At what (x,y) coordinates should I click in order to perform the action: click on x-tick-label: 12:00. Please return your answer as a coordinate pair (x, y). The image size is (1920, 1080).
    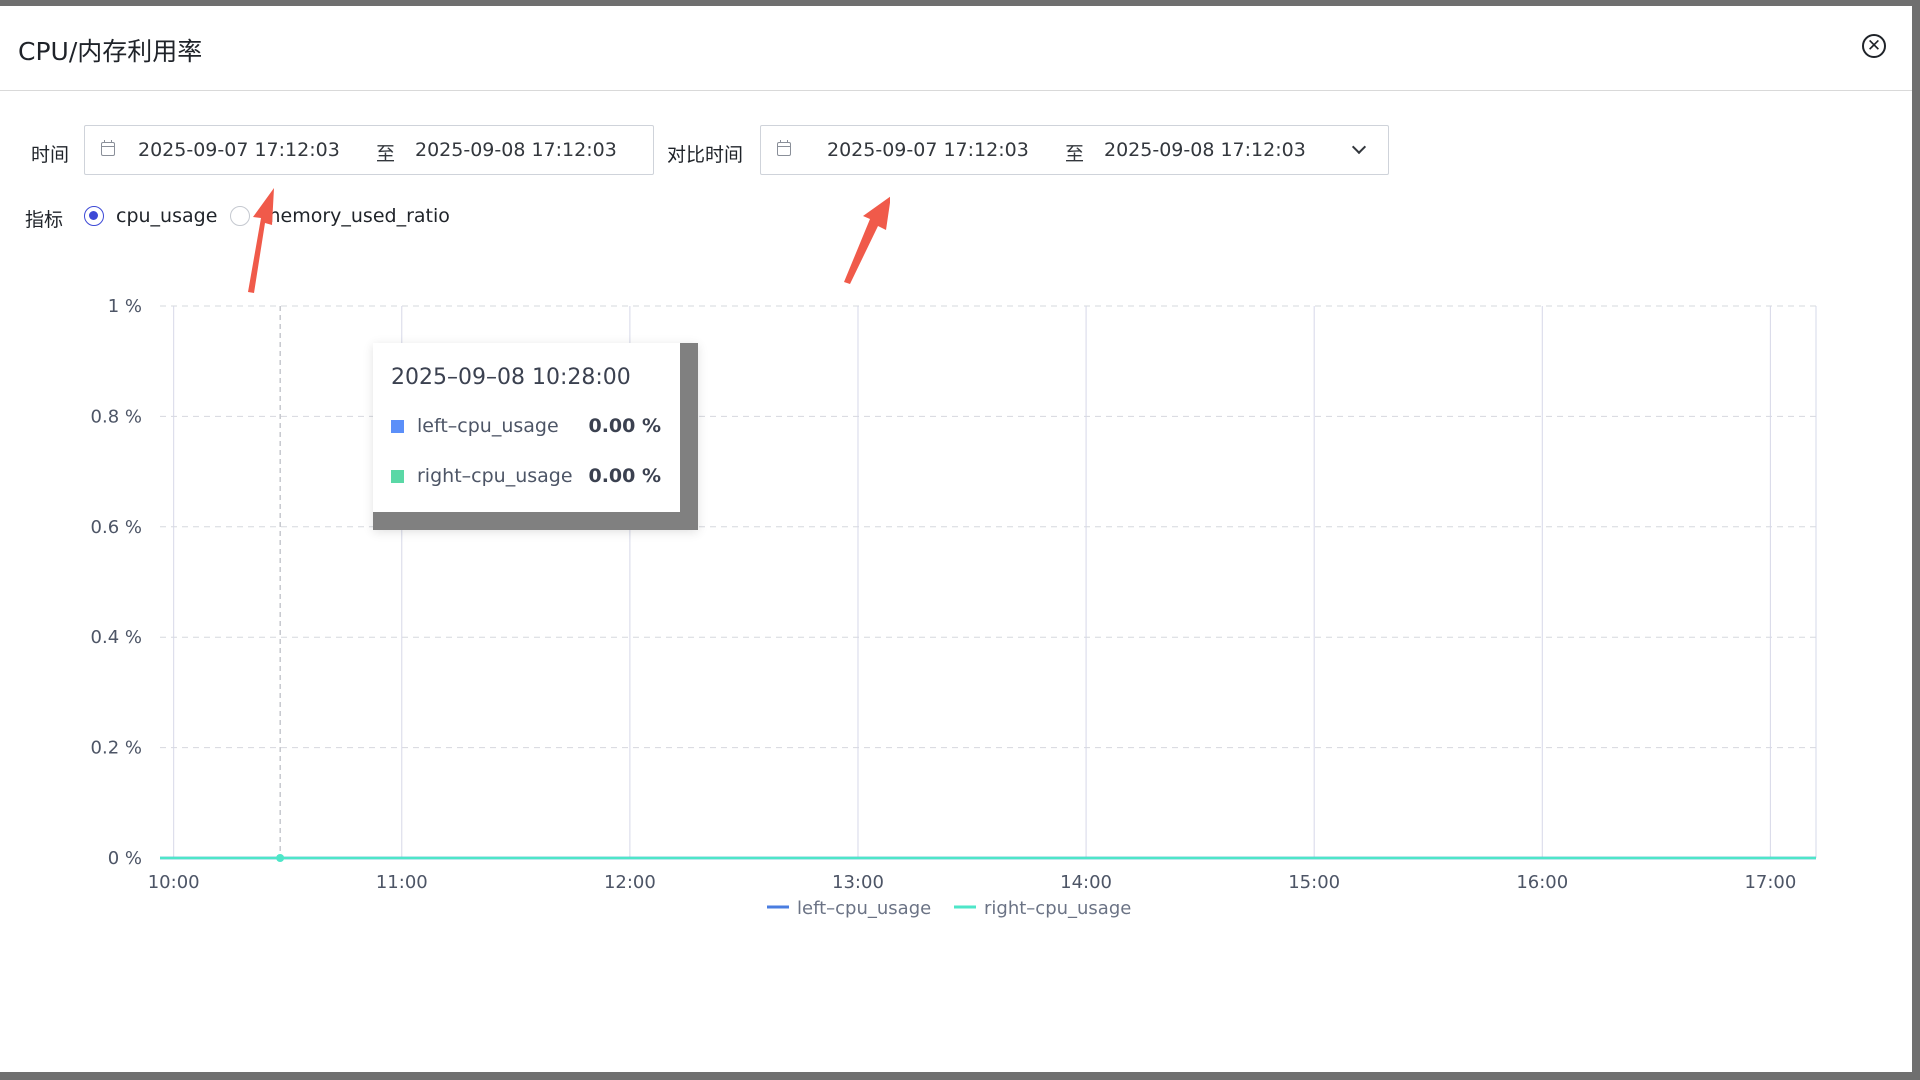
    Looking at the image, I should click on (630, 882).